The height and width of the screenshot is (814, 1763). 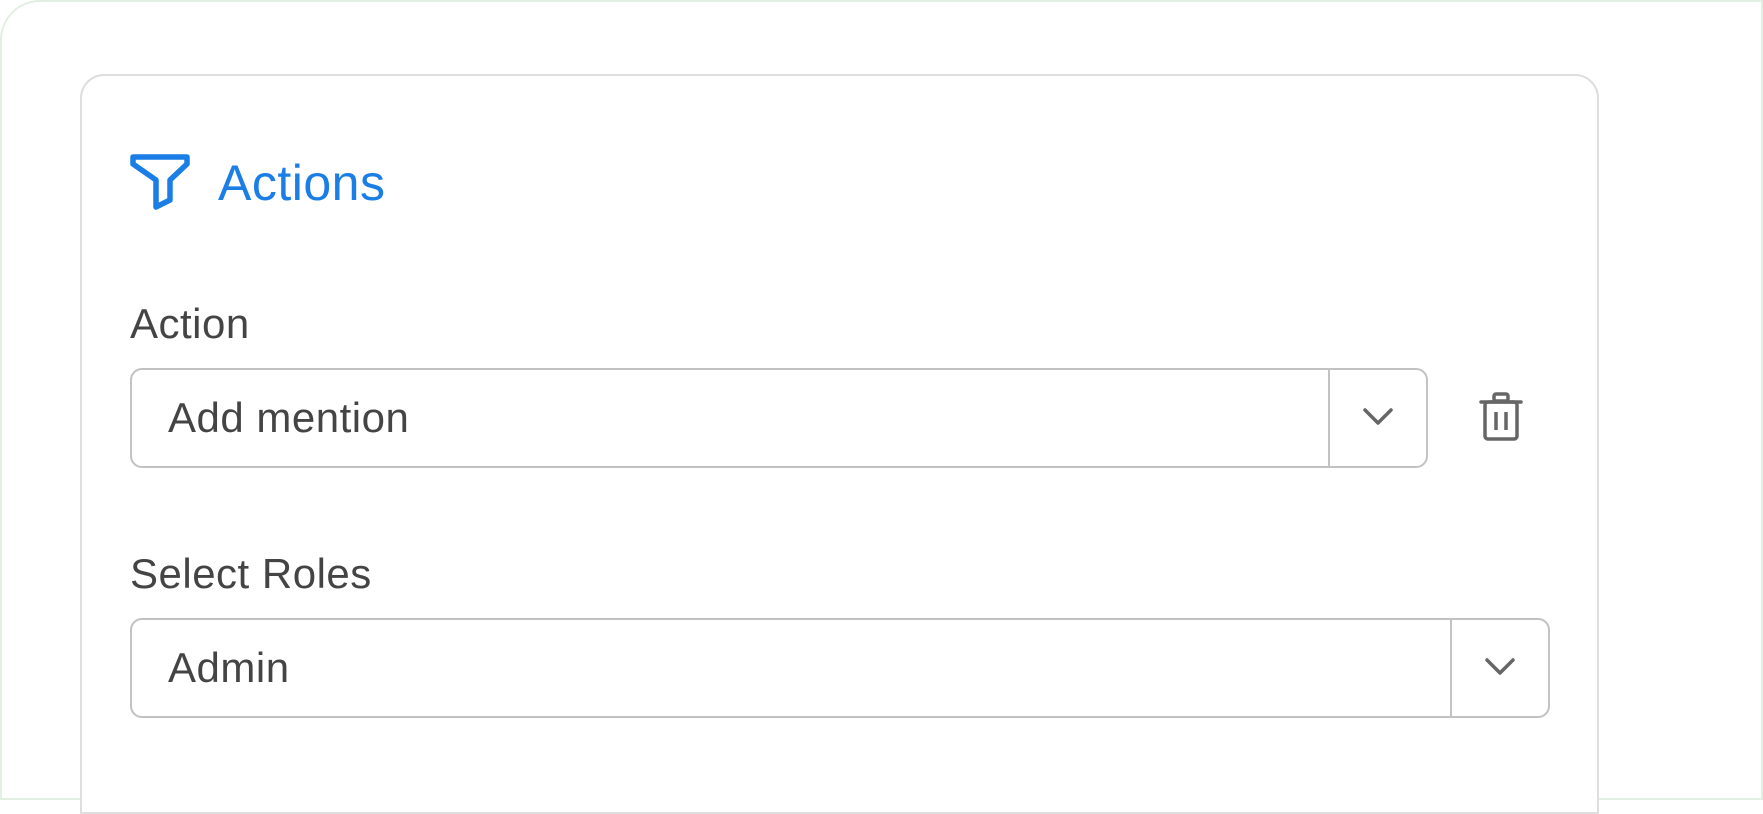 I want to click on roles-select-toggle, so click(x=1499, y=668).